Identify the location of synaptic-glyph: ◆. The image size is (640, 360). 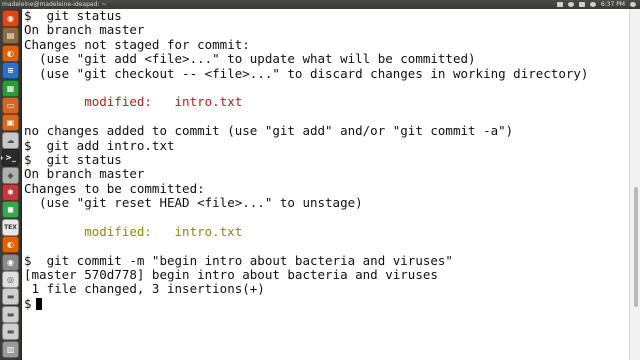
(10, 175).